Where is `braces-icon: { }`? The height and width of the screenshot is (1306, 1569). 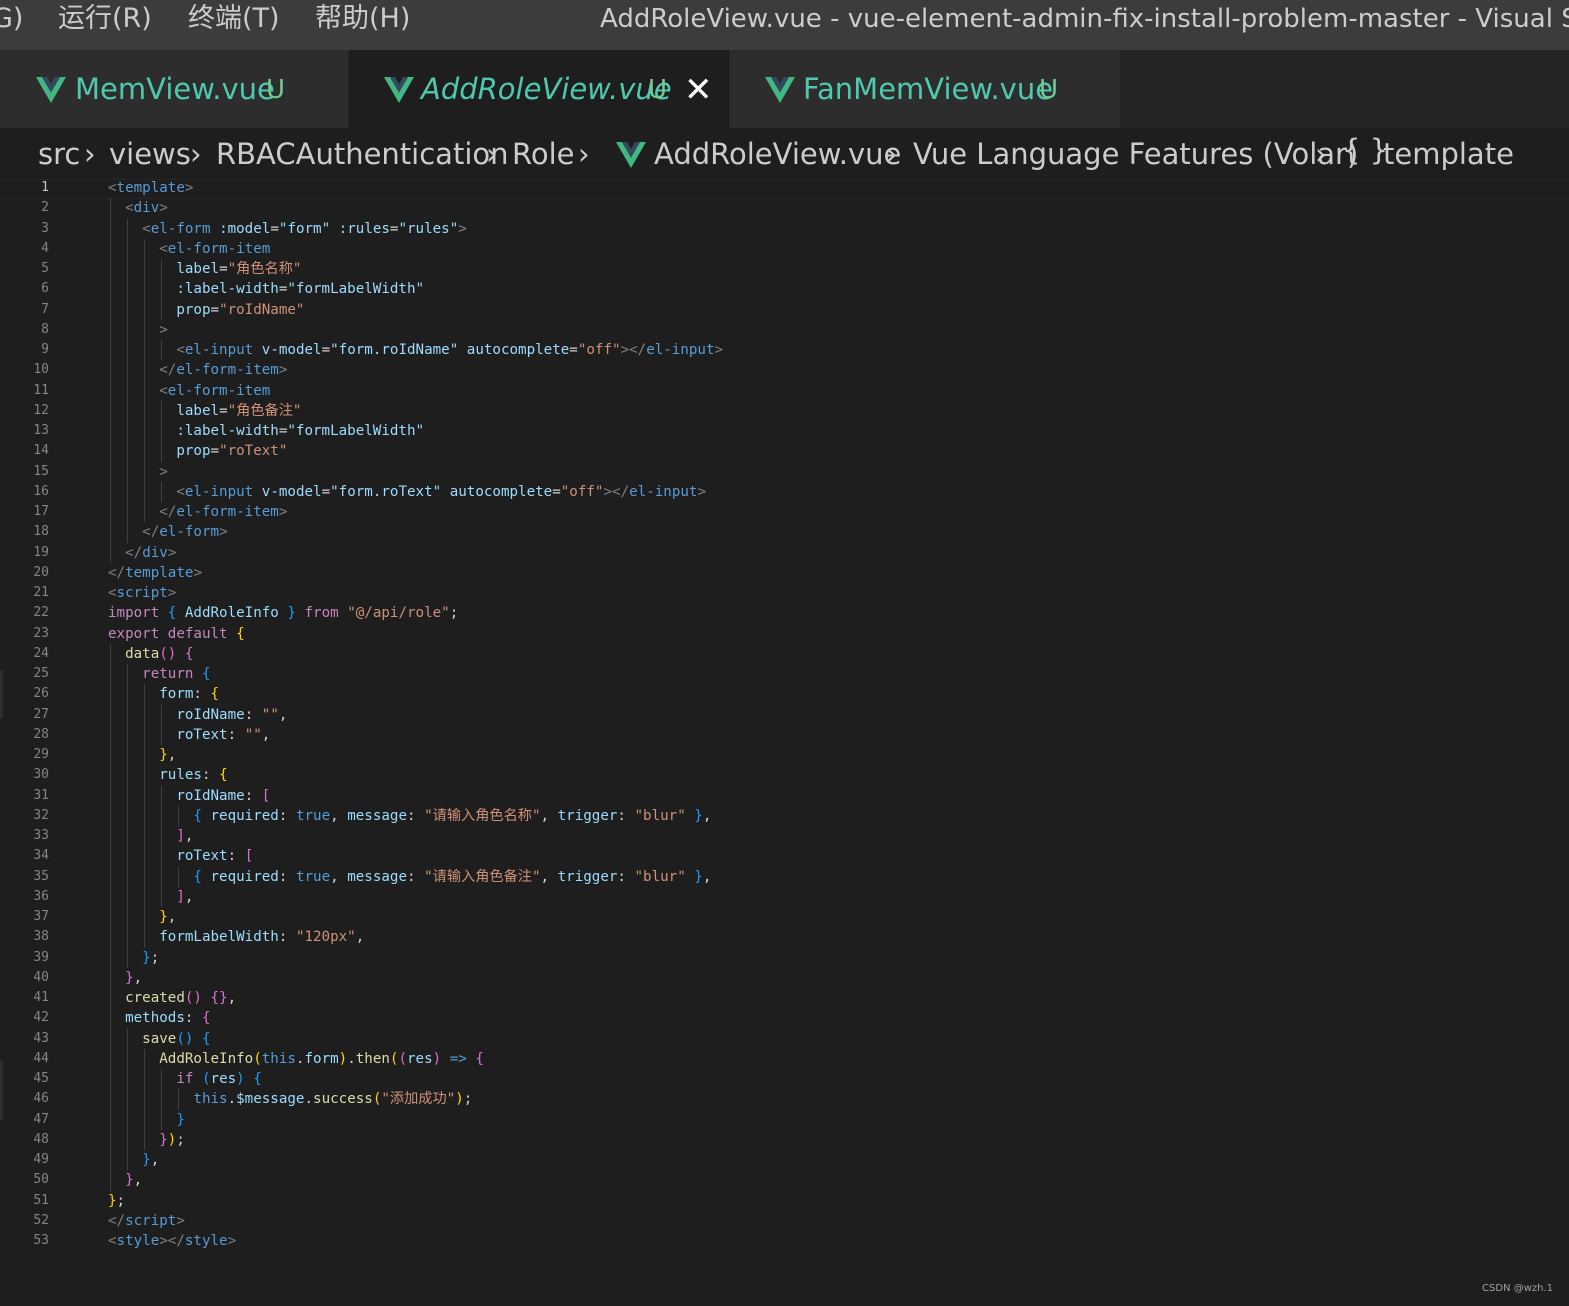
braces-icon: { } is located at coordinates (1365, 150).